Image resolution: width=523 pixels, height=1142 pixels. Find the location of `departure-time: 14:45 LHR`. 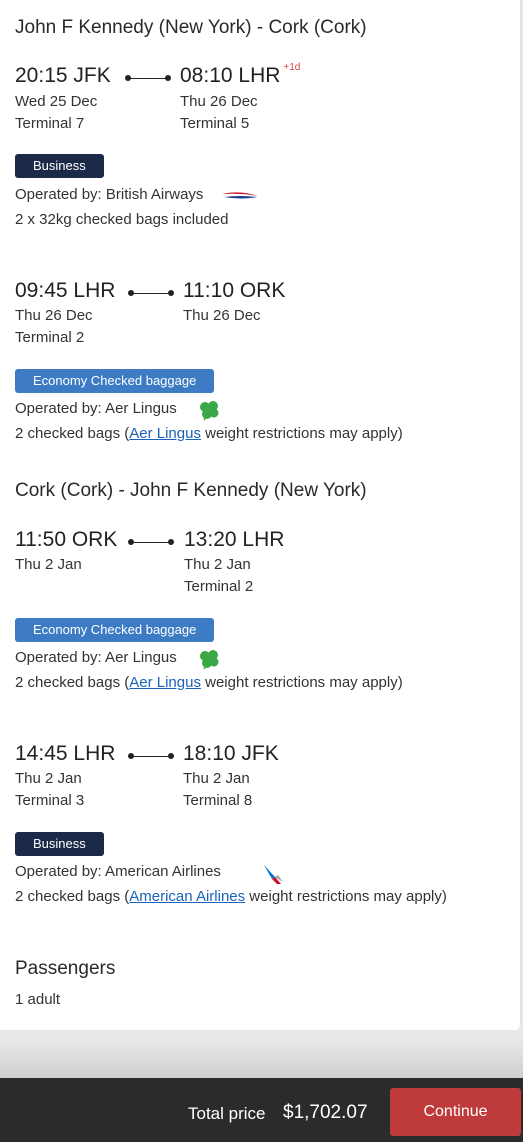

departure-time: 14:45 LHR is located at coordinates (65, 753).